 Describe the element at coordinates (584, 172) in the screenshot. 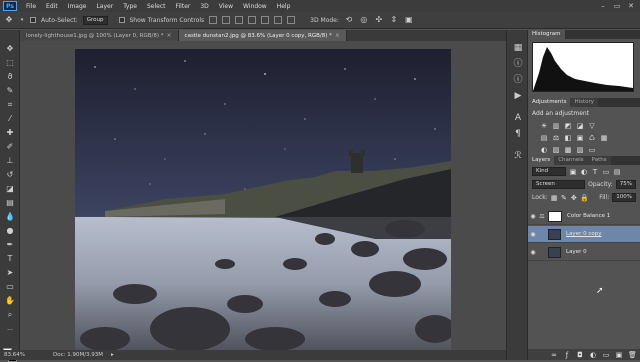

I see `filter-adjustment-icon: ◐` at that location.